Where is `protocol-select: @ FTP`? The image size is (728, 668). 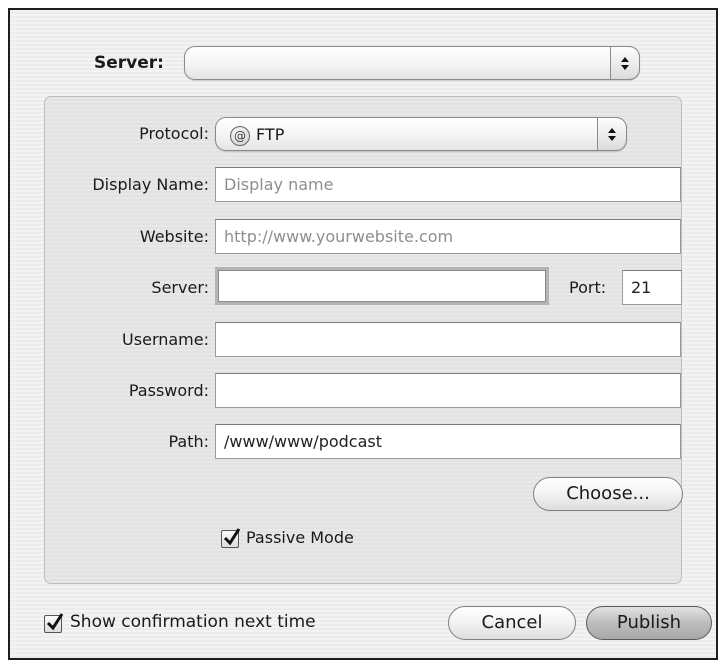
protocol-select: @ FTP is located at coordinates (421, 134).